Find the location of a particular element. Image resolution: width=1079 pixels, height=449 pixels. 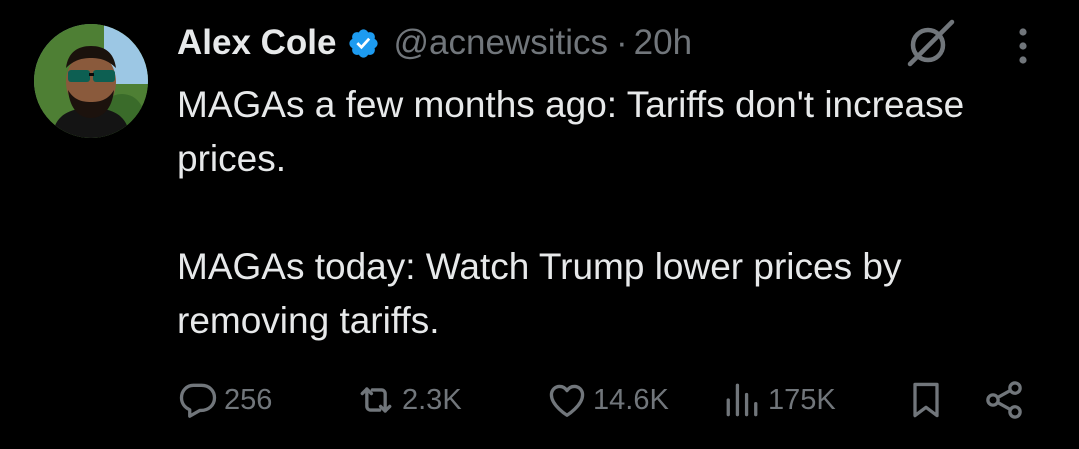

views-button: 175K is located at coordinates (778, 400).